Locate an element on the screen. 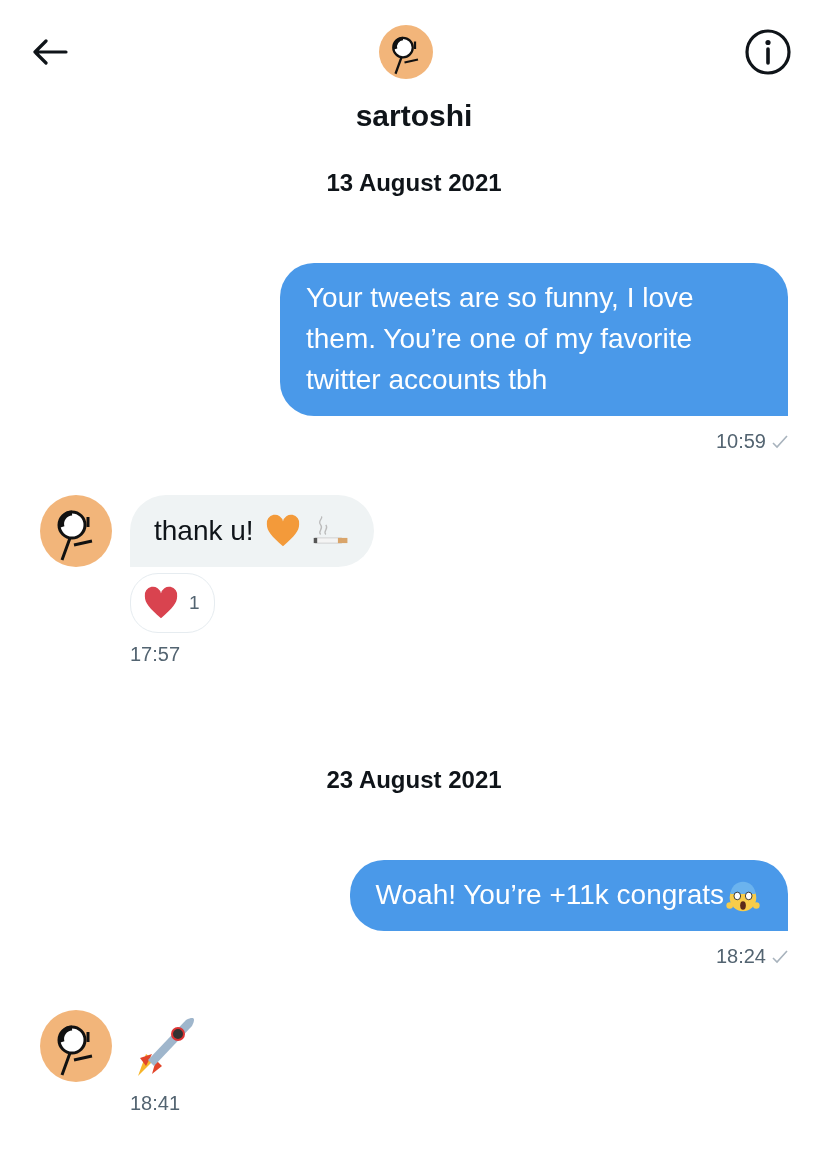 Image resolution: width=828 pixels, height=1163 pixels. contact-name: sartoshi is located at coordinates (414, 116).